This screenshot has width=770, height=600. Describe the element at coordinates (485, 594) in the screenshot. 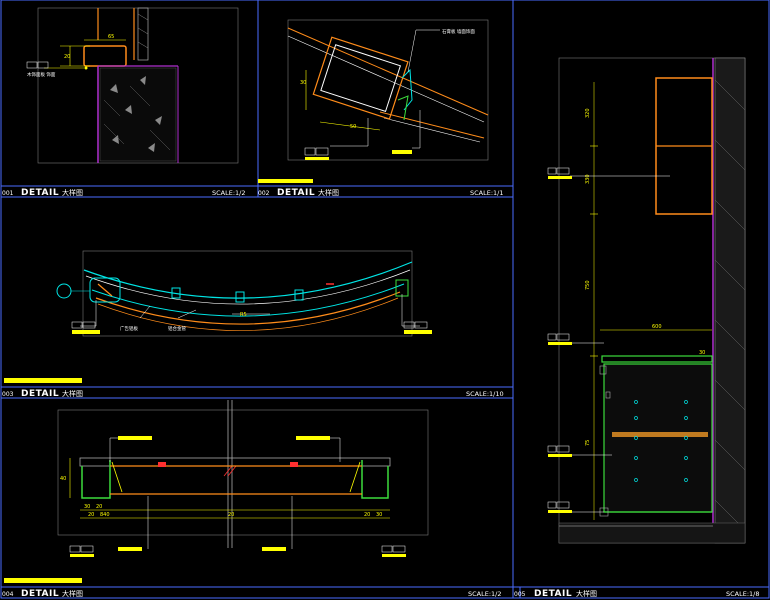

I see `panel-scale-004: SCALE:1/2` at that location.